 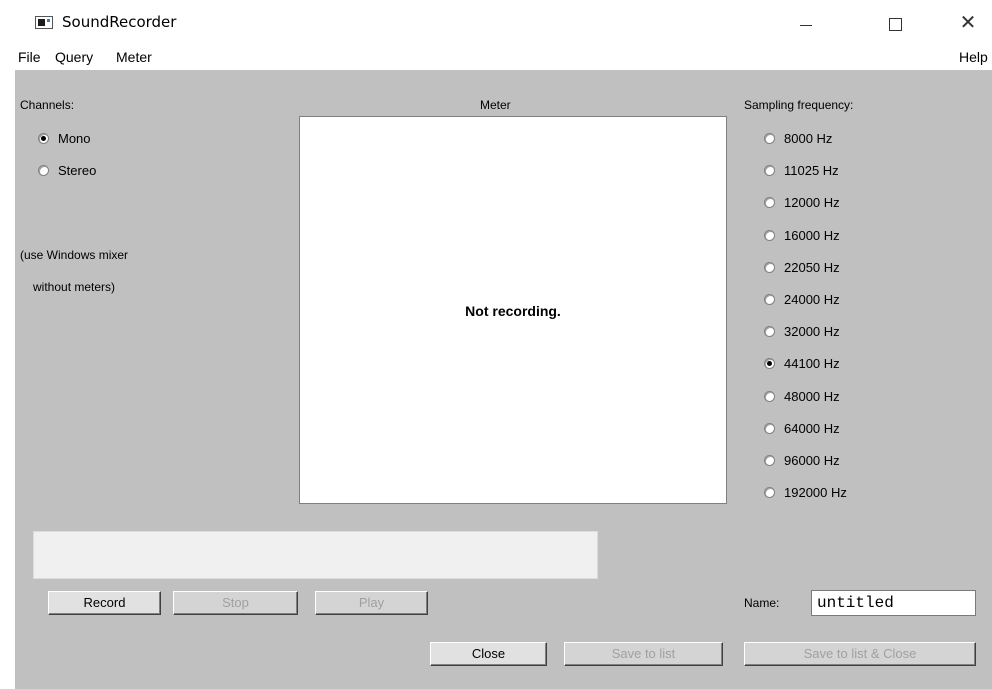 I want to click on radio-16000-indicator, so click(x=769, y=235).